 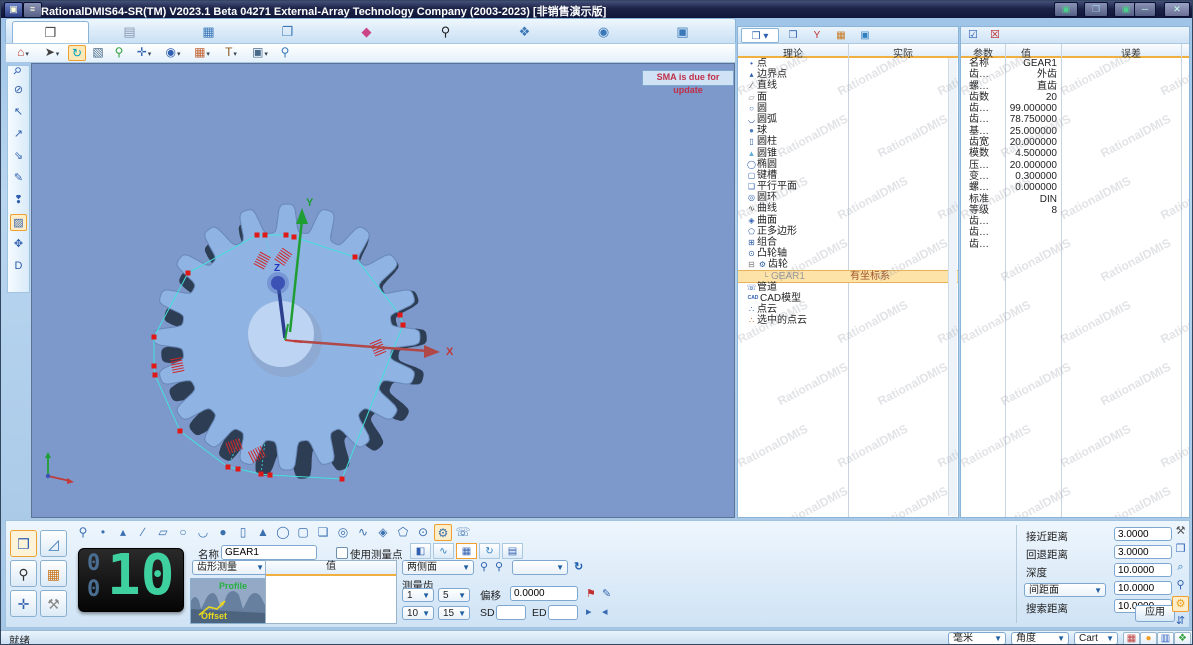 I want to click on zoom-select-icon: ▧, so click(x=98, y=53).